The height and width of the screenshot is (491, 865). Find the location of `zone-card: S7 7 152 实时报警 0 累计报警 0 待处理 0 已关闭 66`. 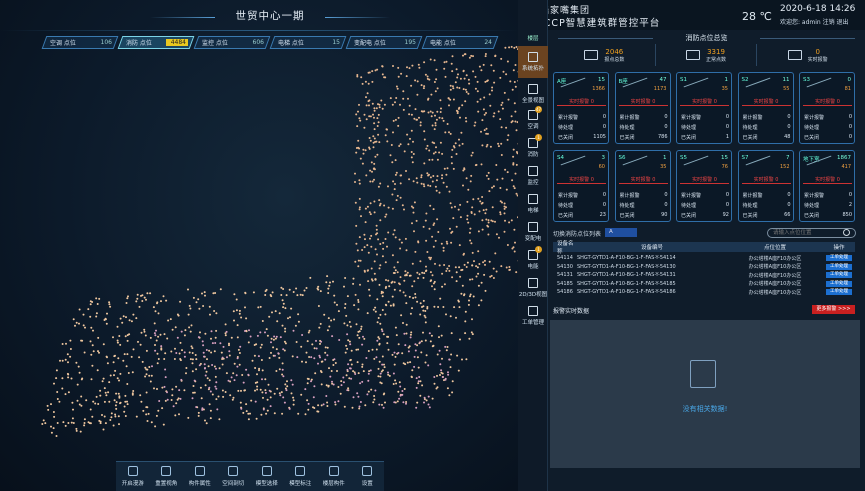

zone-card: S7 7 152 实时报警 0 累计报警 0 待处理 0 已关闭 66 is located at coordinates (765, 186).